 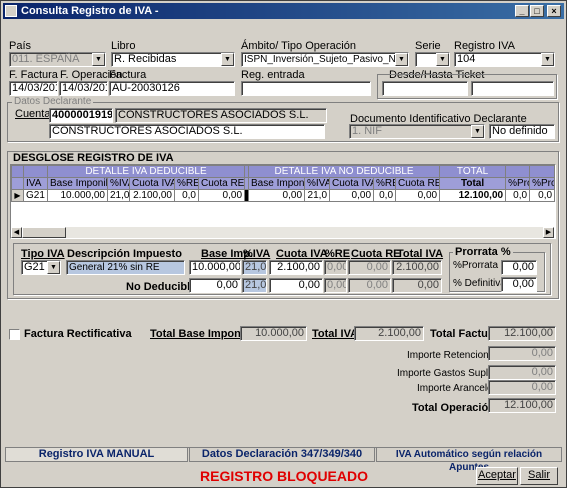 What do you see at coordinates (335, 334) in the screenshot?
I see `total-iva-label-2: Total IVA` at bounding box center [335, 334].